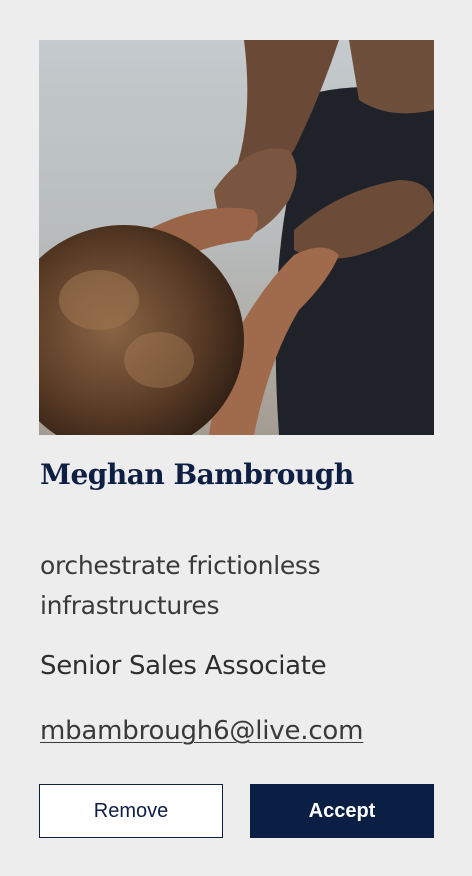  Describe the element at coordinates (180, 585) in the screenshot. I see `profile-tagline: orchestrate frictionless infrastructures` at that location.